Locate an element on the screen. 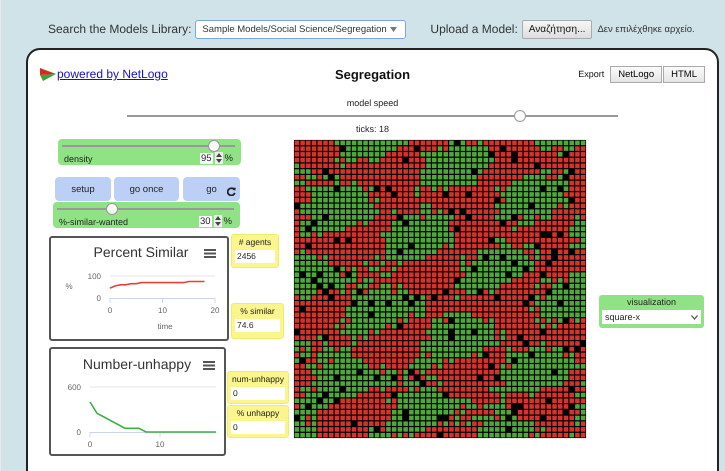 The width and height of the screenshot is (725, 471). speed-slider is located at coordinates (372, 116).